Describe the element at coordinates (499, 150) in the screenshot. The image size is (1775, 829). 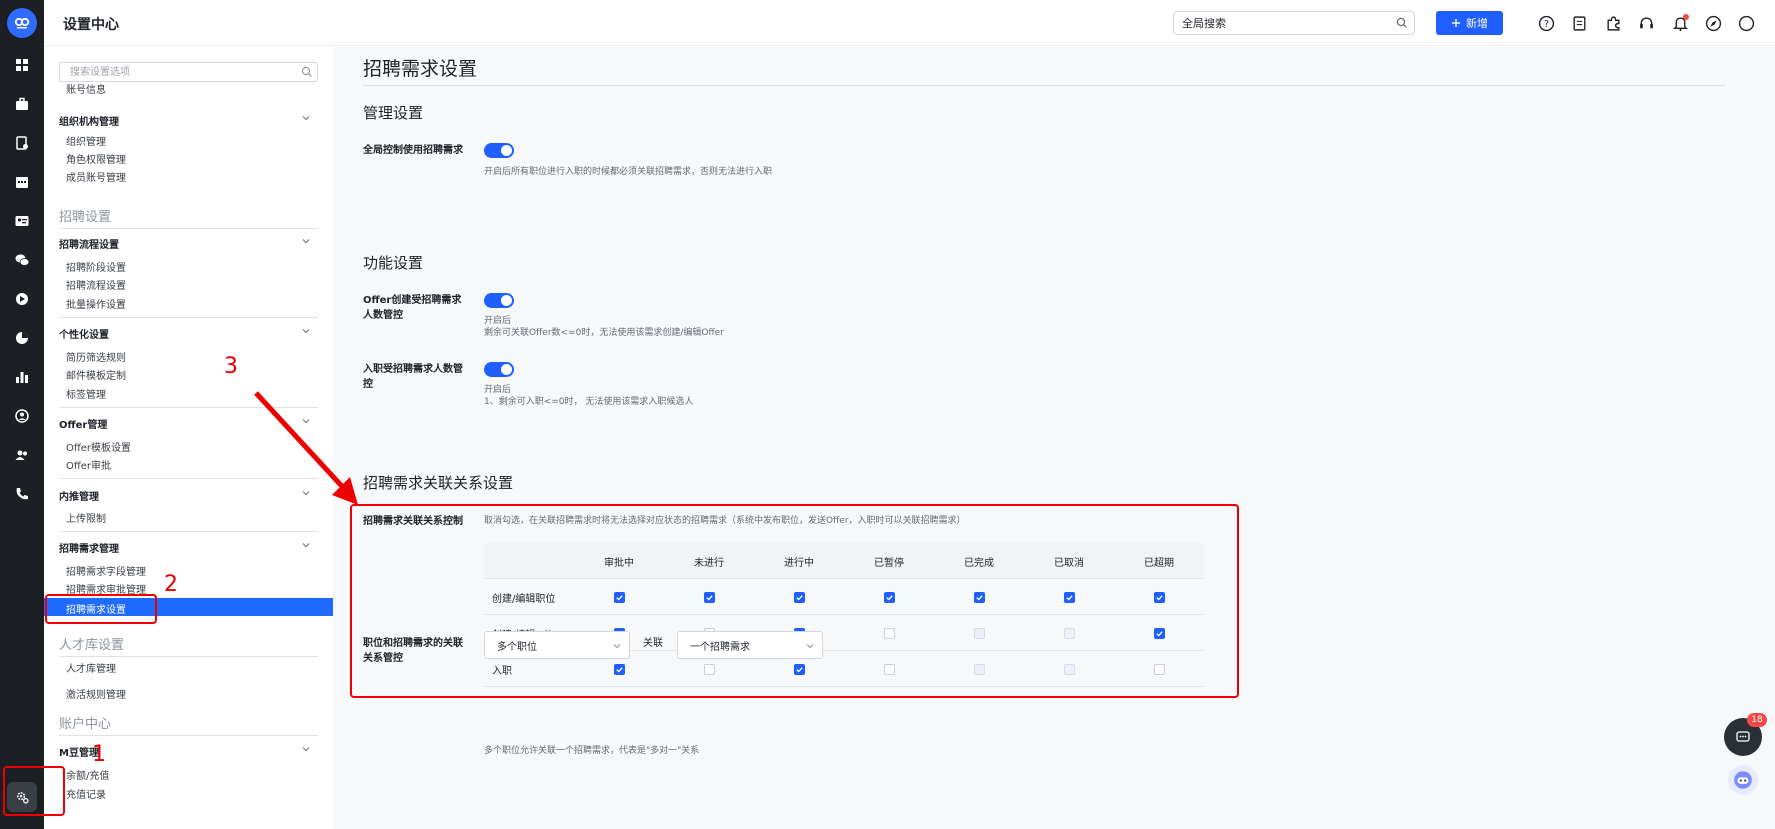
I see `global-control-toggle` at that location.